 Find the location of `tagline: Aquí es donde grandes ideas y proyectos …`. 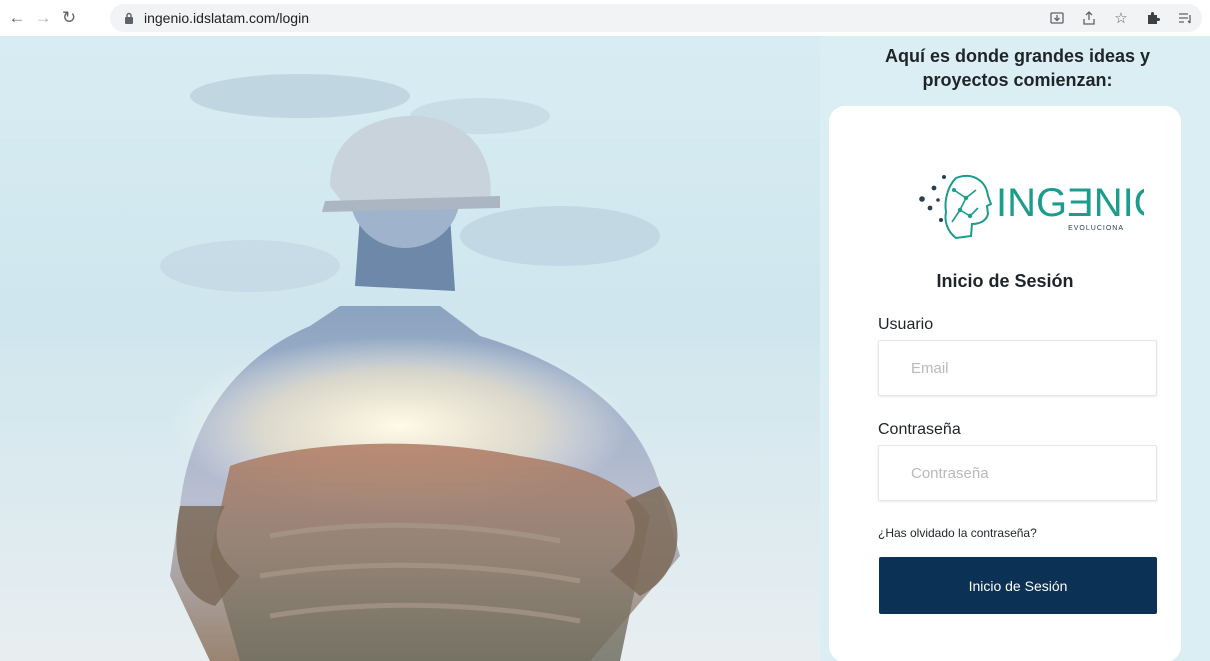

tagline: Aquí es donde grandes ideas y proyectos … is located at coordinates (1017, 68).